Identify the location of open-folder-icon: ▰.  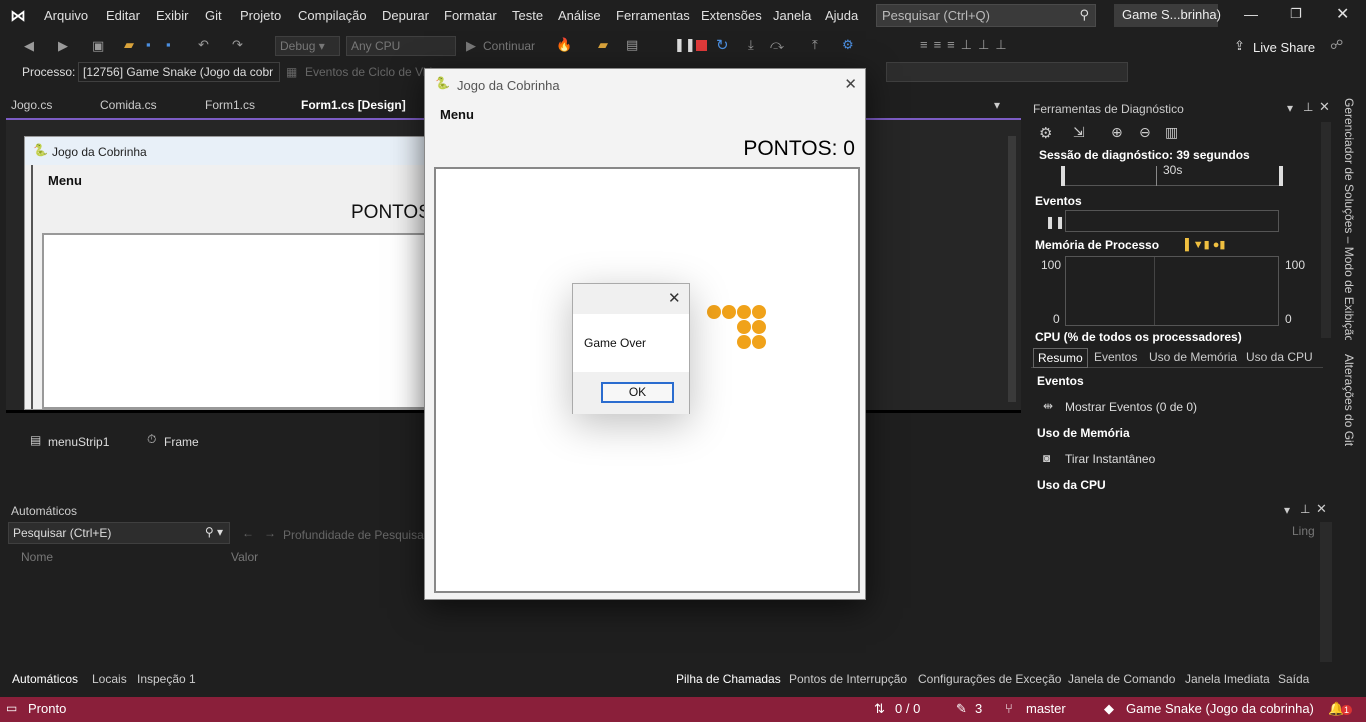
(129, 45).